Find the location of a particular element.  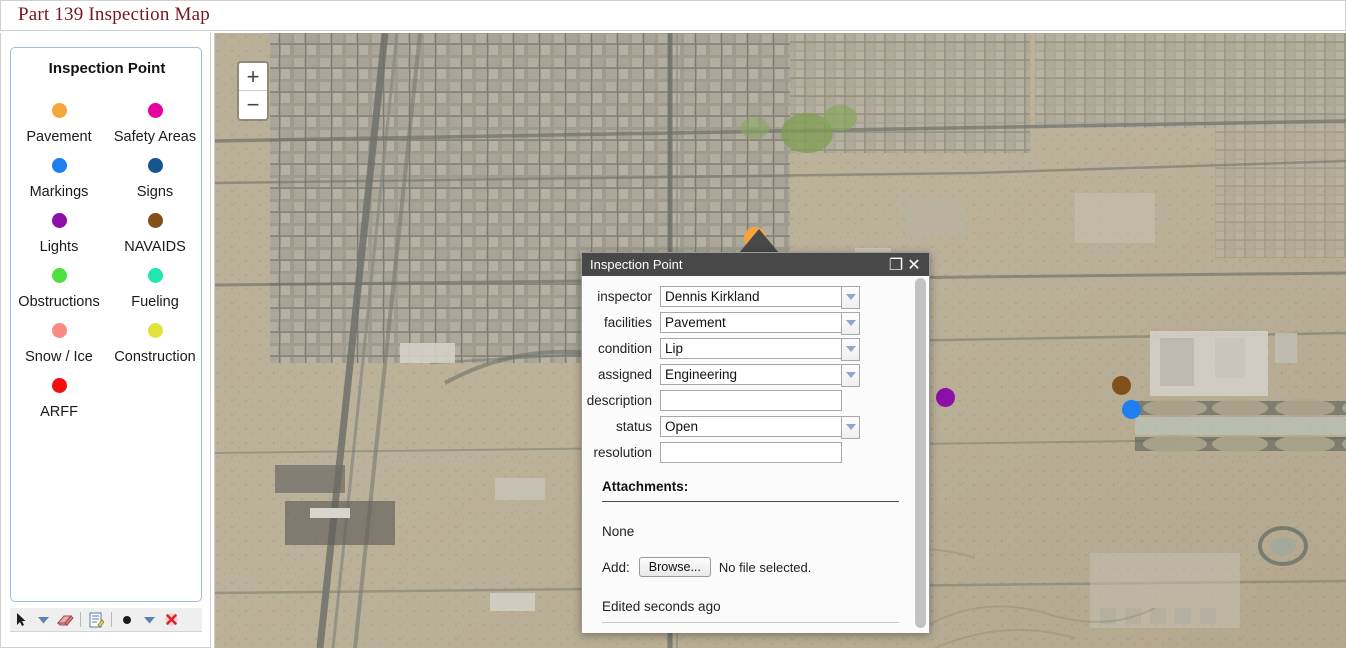

delete-x-icon is located at coordinates (171, 620).